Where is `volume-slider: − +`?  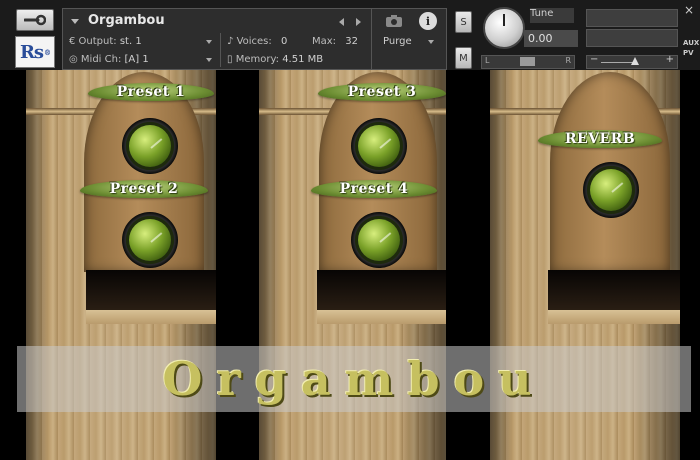
volume-slider: − + is located at coordinates (632, 61).